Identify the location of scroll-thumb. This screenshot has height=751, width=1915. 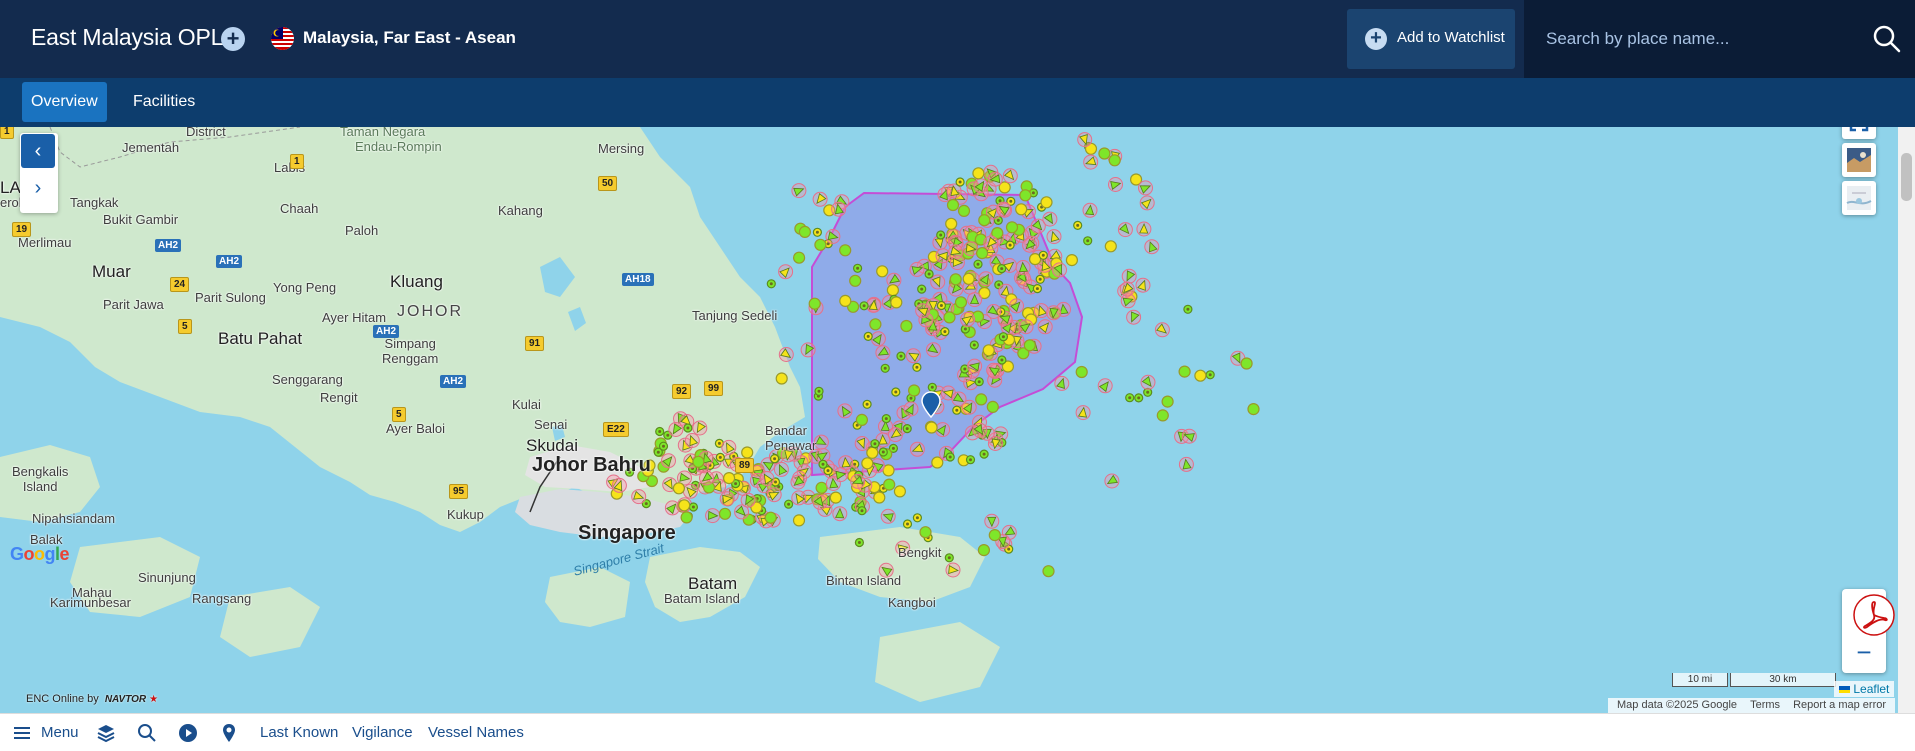
(1906, 177).